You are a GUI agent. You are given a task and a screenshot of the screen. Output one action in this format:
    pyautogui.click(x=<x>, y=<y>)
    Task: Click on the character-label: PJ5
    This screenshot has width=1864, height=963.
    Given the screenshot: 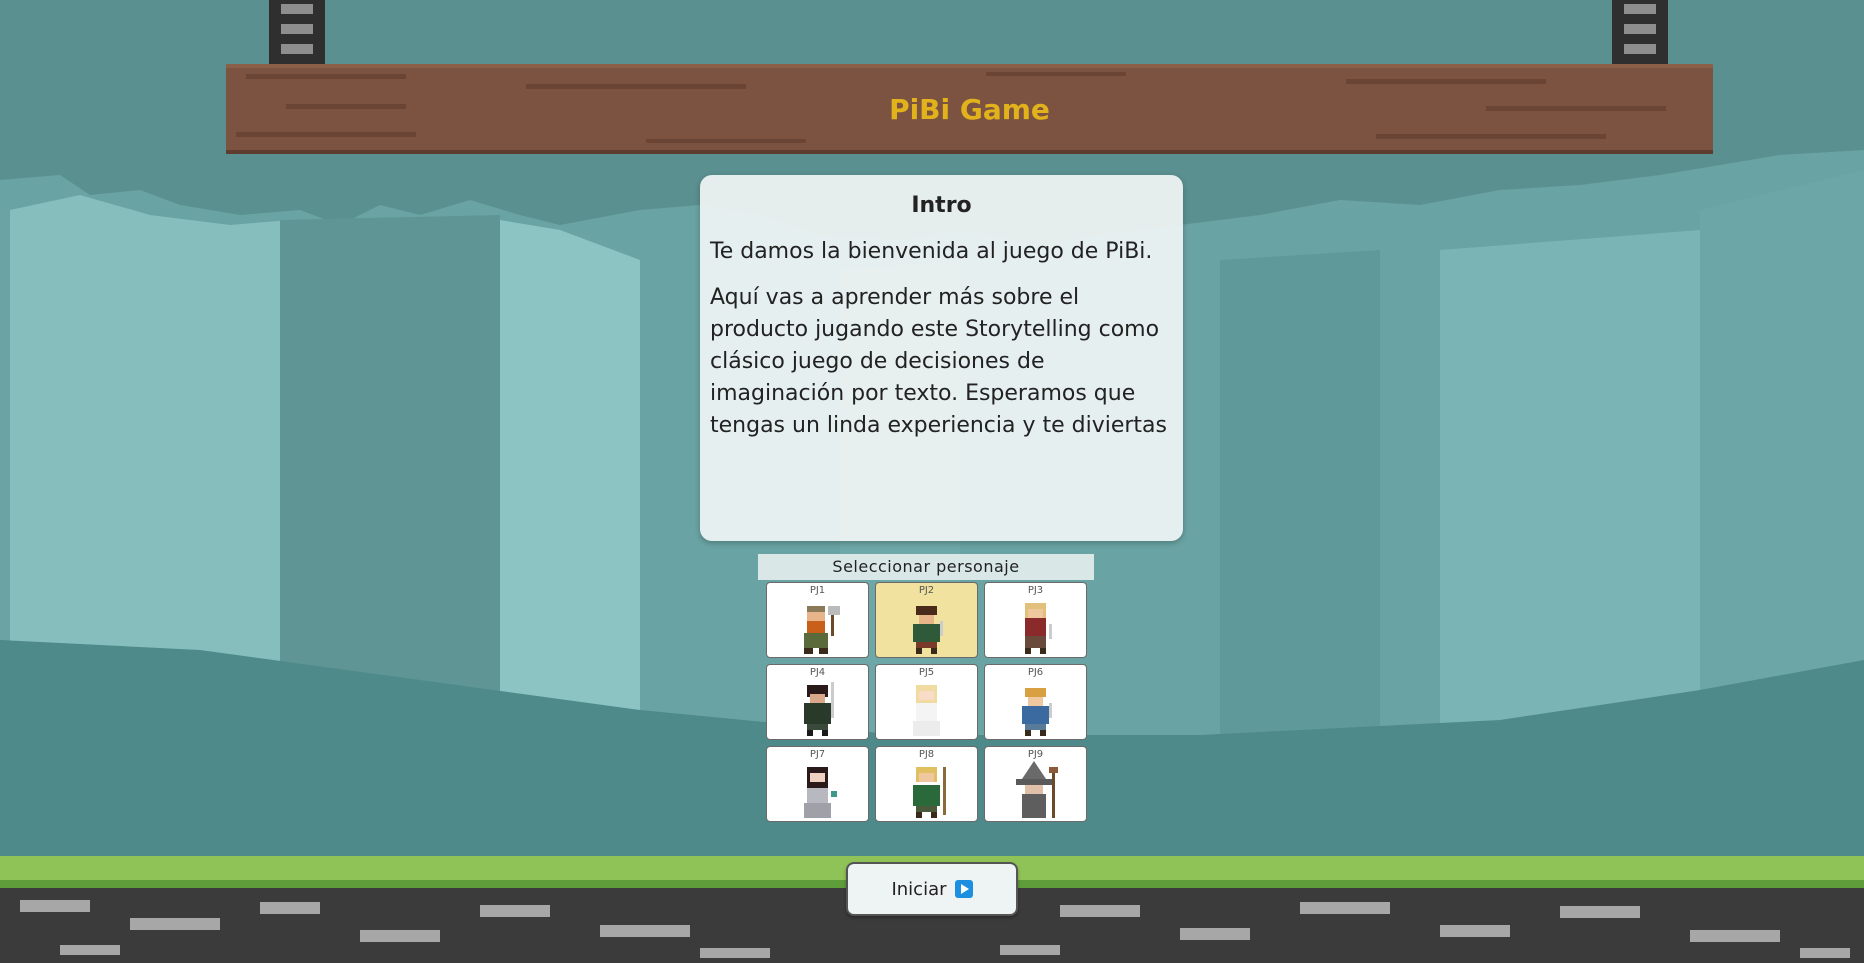 What is the action you would take?
    pyautogui.click(x=926, y=672)
    